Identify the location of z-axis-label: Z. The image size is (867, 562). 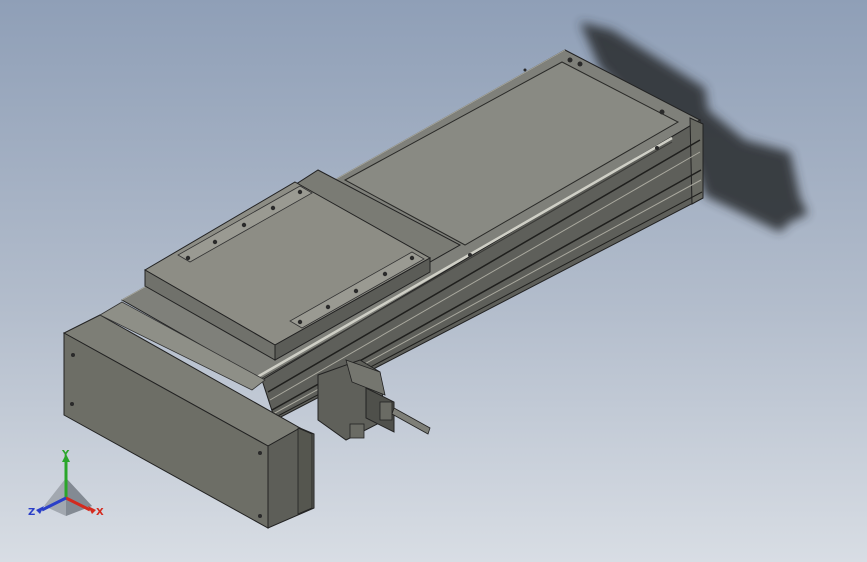
(31, 512).